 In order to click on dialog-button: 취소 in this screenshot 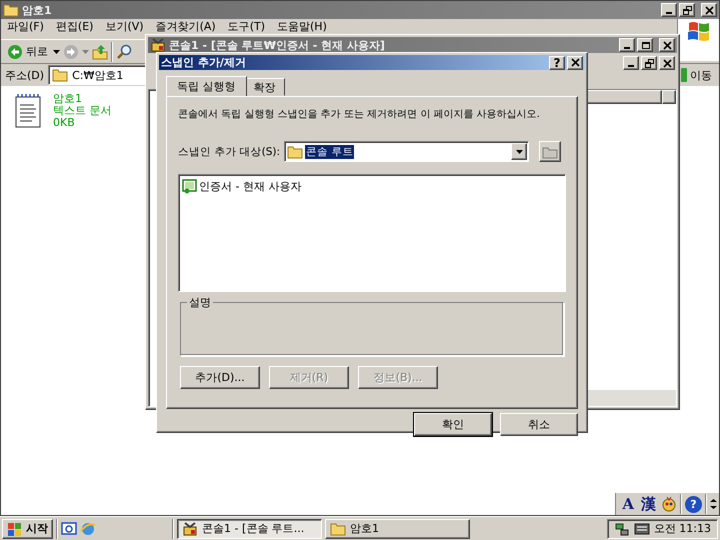, I will do `click(539, 424)`.